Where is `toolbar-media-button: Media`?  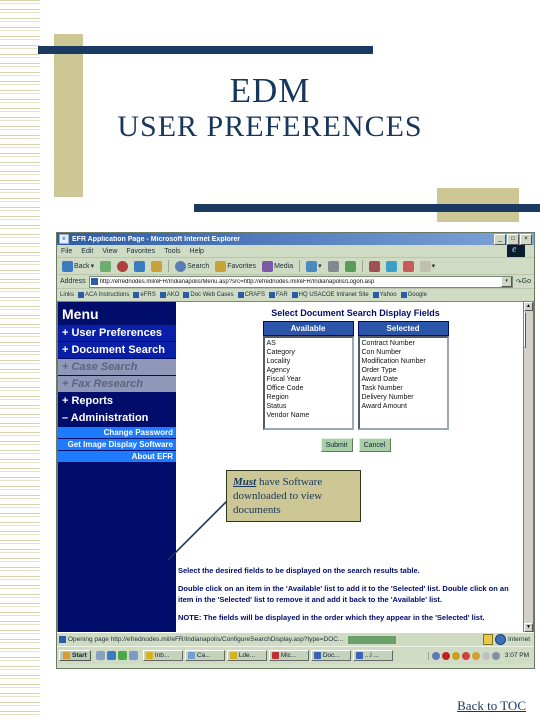 toolbar-media-button: Media is located at coordinates (277, 266).